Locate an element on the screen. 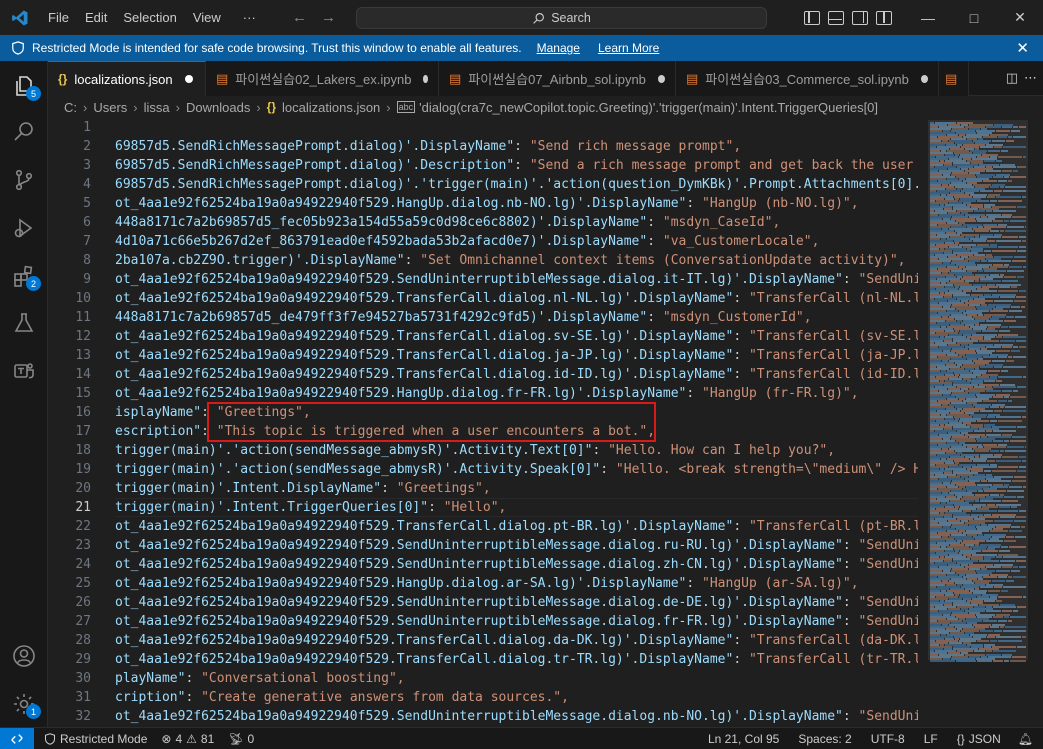 This screenshot has width=1043, height=749. breadcrumb-drive: C: is located at coordinates (70, 107).